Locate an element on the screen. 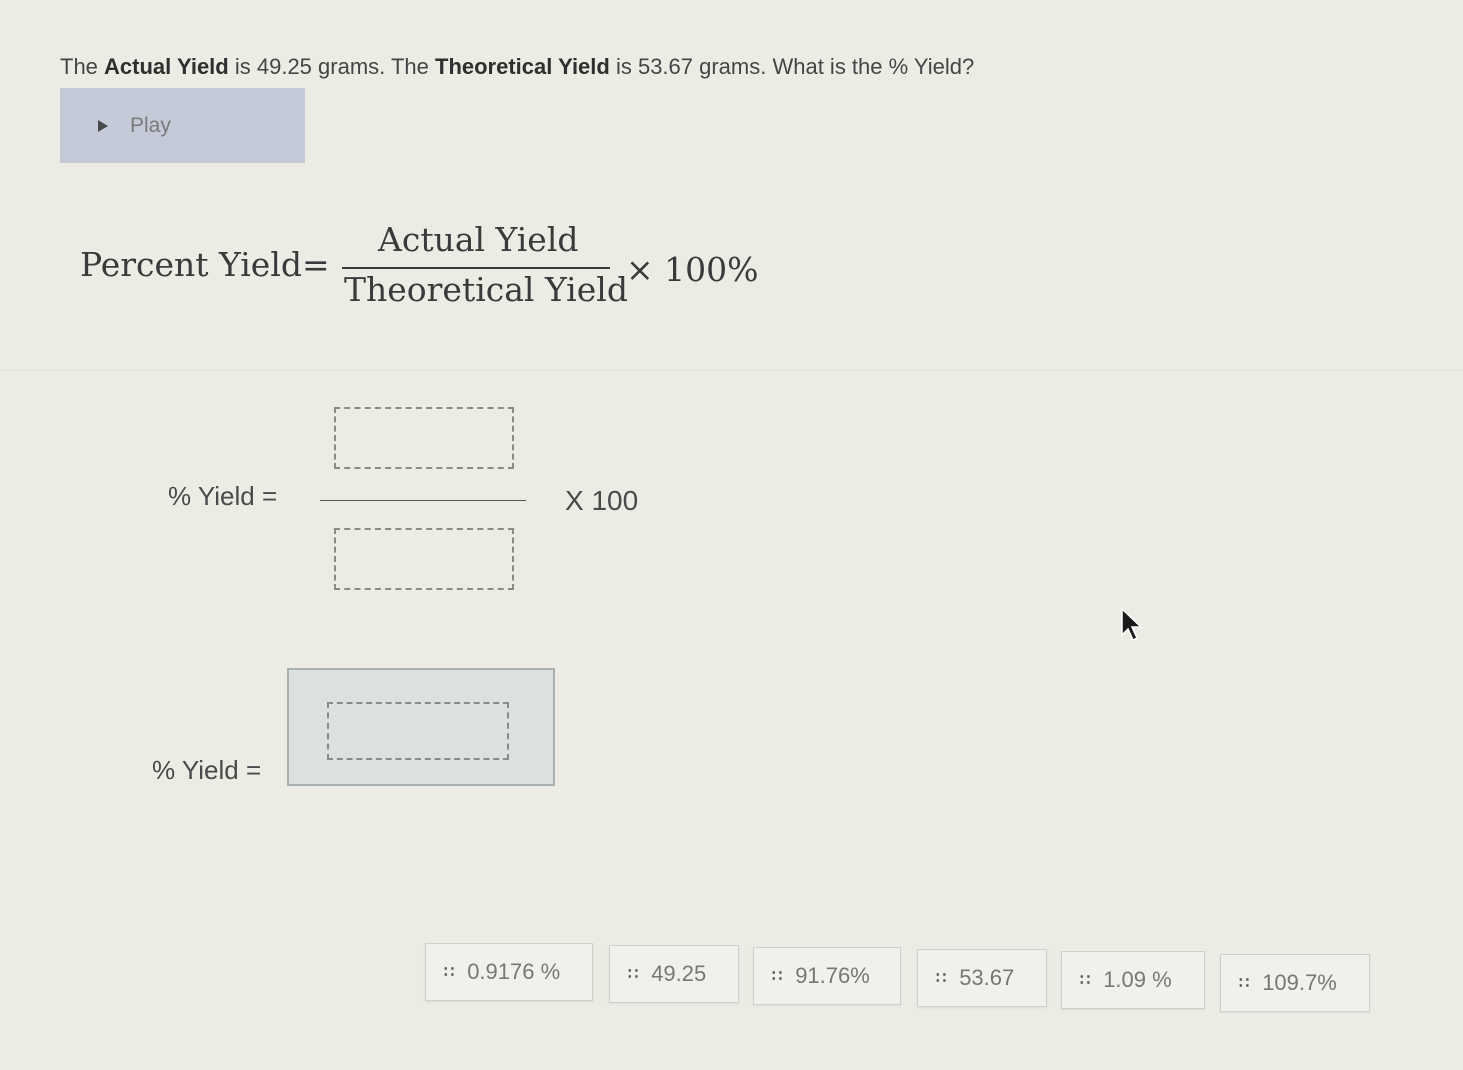 Image resolution: width=1463 pixels, height=1070 pixels. play-label: Play is located at coordinates (150, 125).